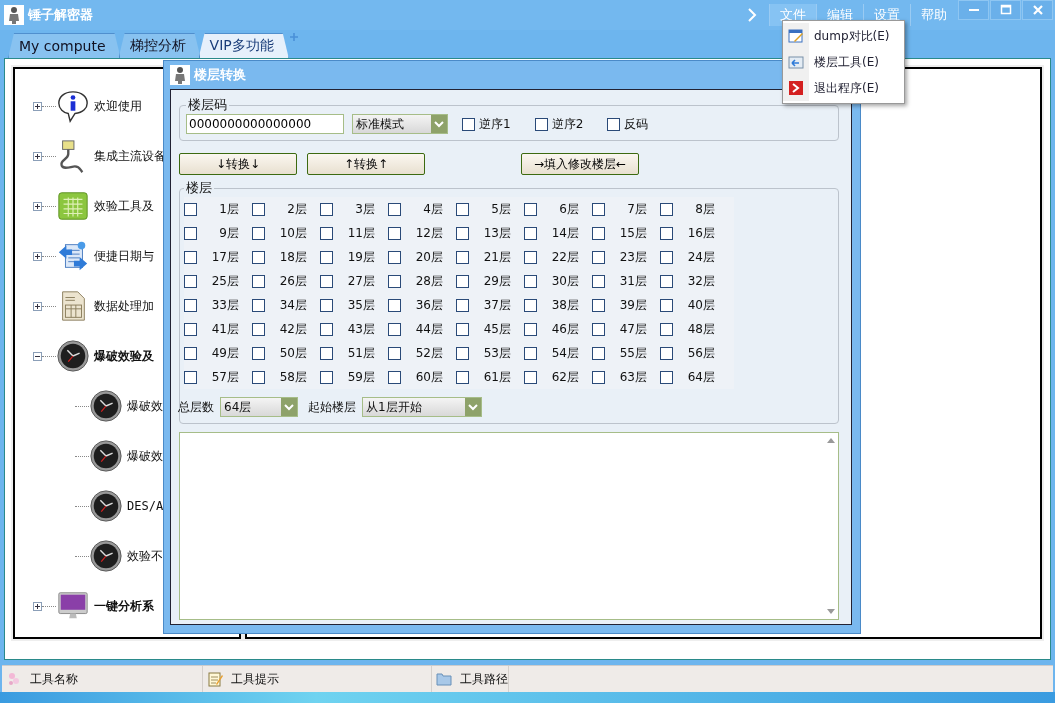 This screenshot has width=1055, height=703. Describe the element at coordinates (843, 62) in the screenshot. I see `menu-entry: 楼层工具(E)` at that location.